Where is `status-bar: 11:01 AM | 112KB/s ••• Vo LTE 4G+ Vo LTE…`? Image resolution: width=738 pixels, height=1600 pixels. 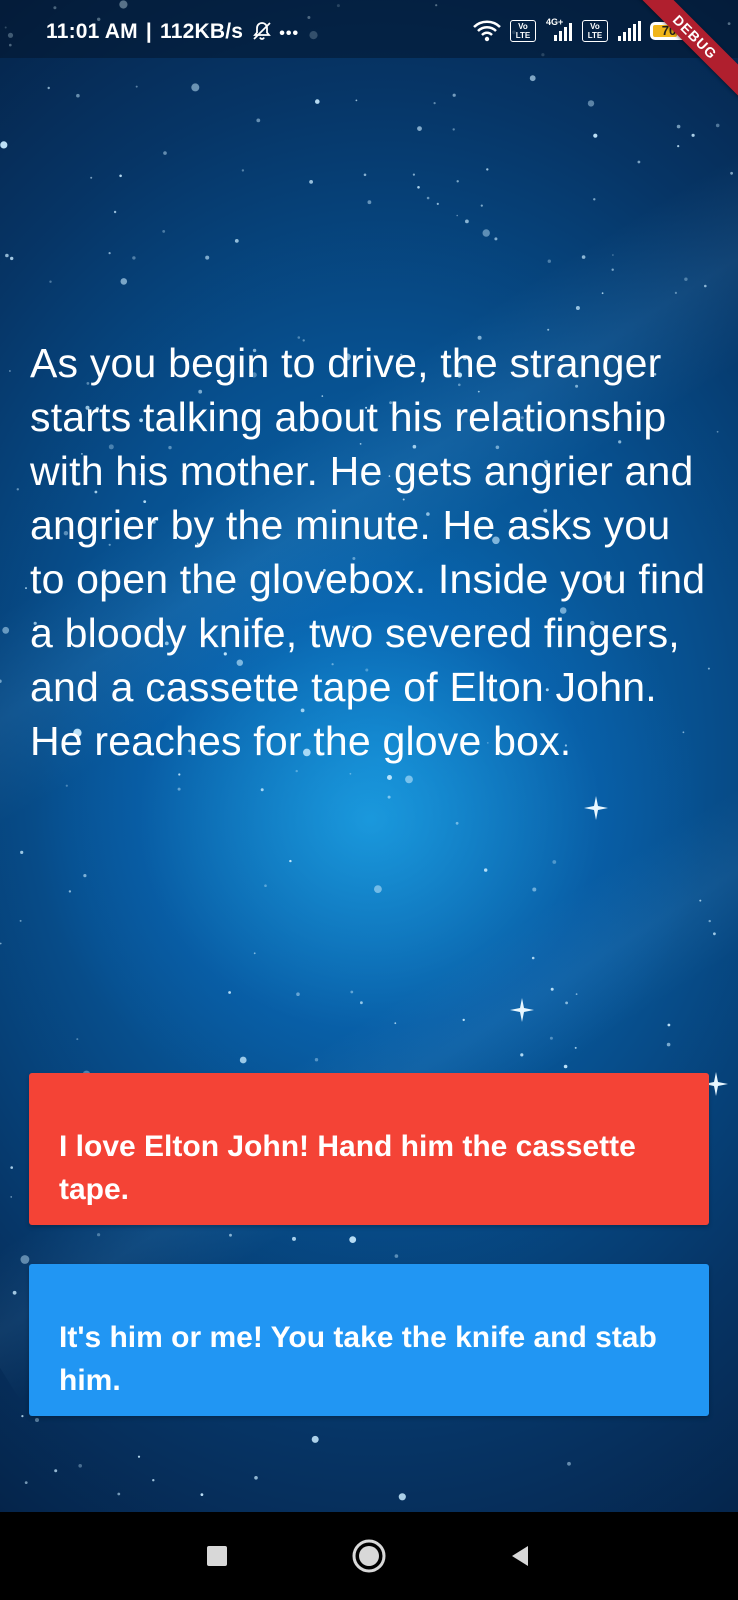
status-bar: 11:01 AM | 112KB/s ••• Vo LTE 4G+ Vo LTE… is located at coordinates (369, 29).